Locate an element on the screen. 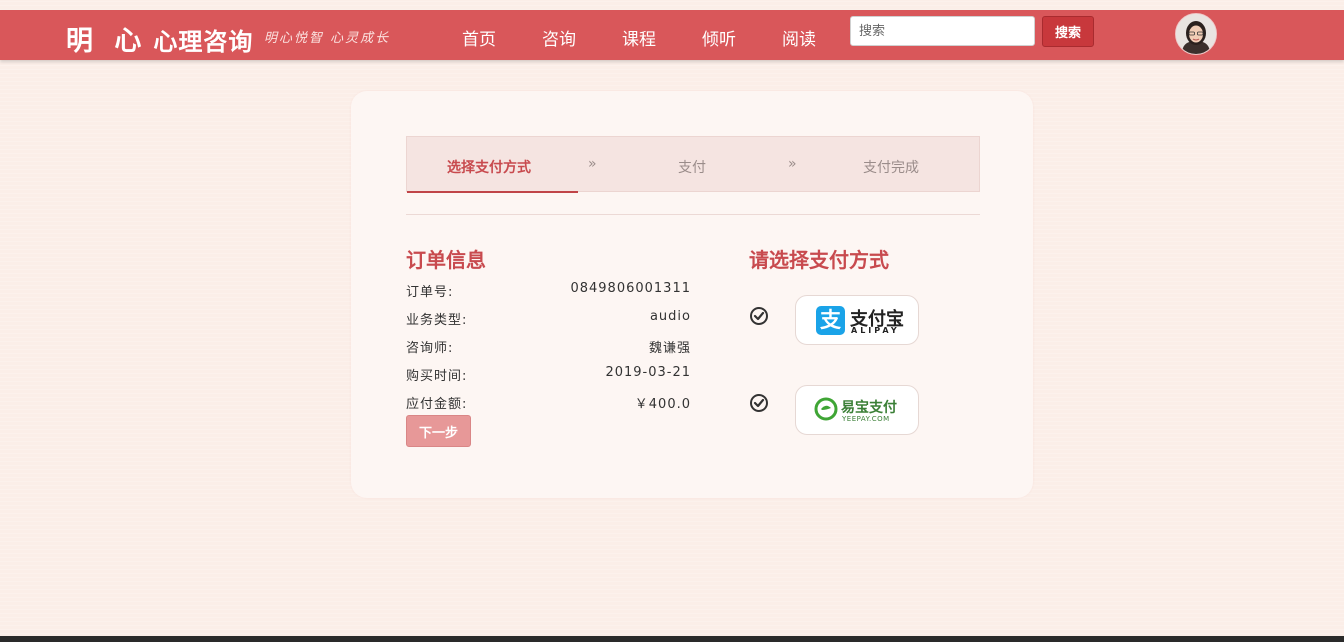 This screenshot has height=642, width=1344. order-number-label: 订单号: is located at coordinates (430, 292).